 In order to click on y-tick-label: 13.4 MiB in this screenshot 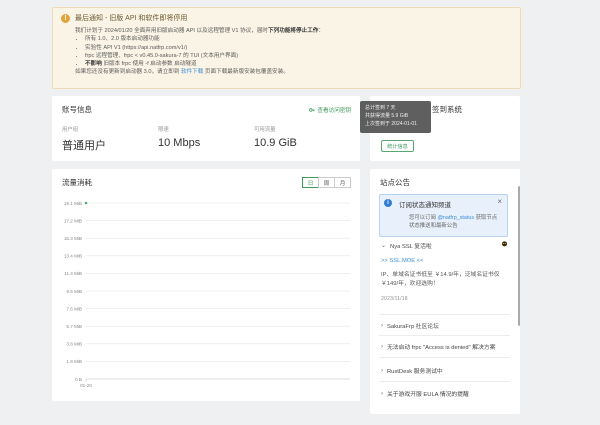, I will do `click(73, 256)`.